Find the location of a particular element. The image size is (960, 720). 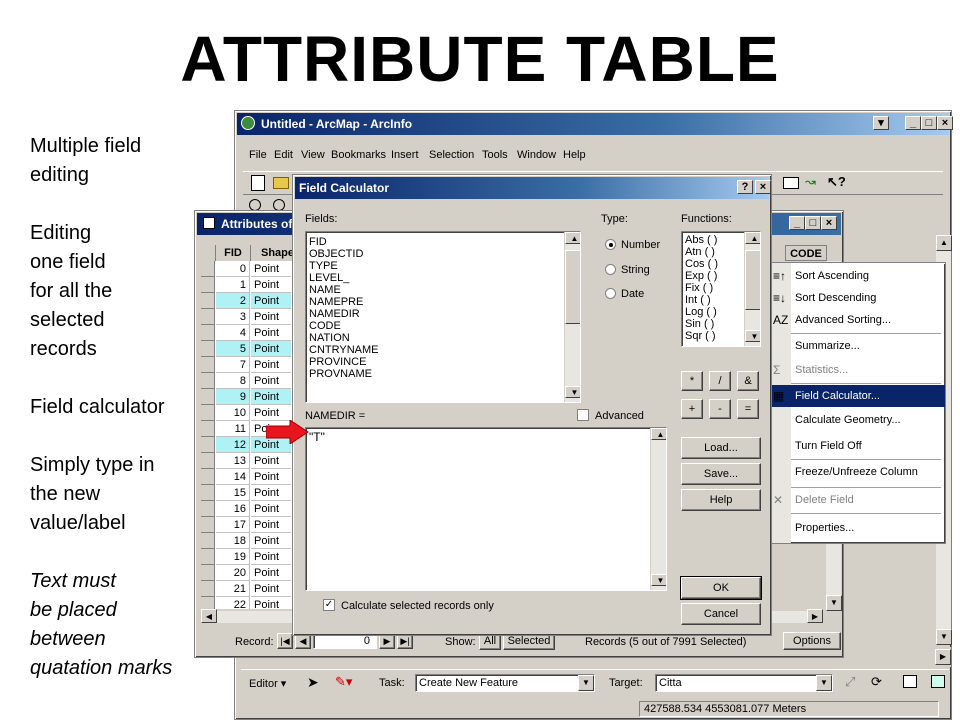

operator-divide-button: / is located at coordinates (720, 381).